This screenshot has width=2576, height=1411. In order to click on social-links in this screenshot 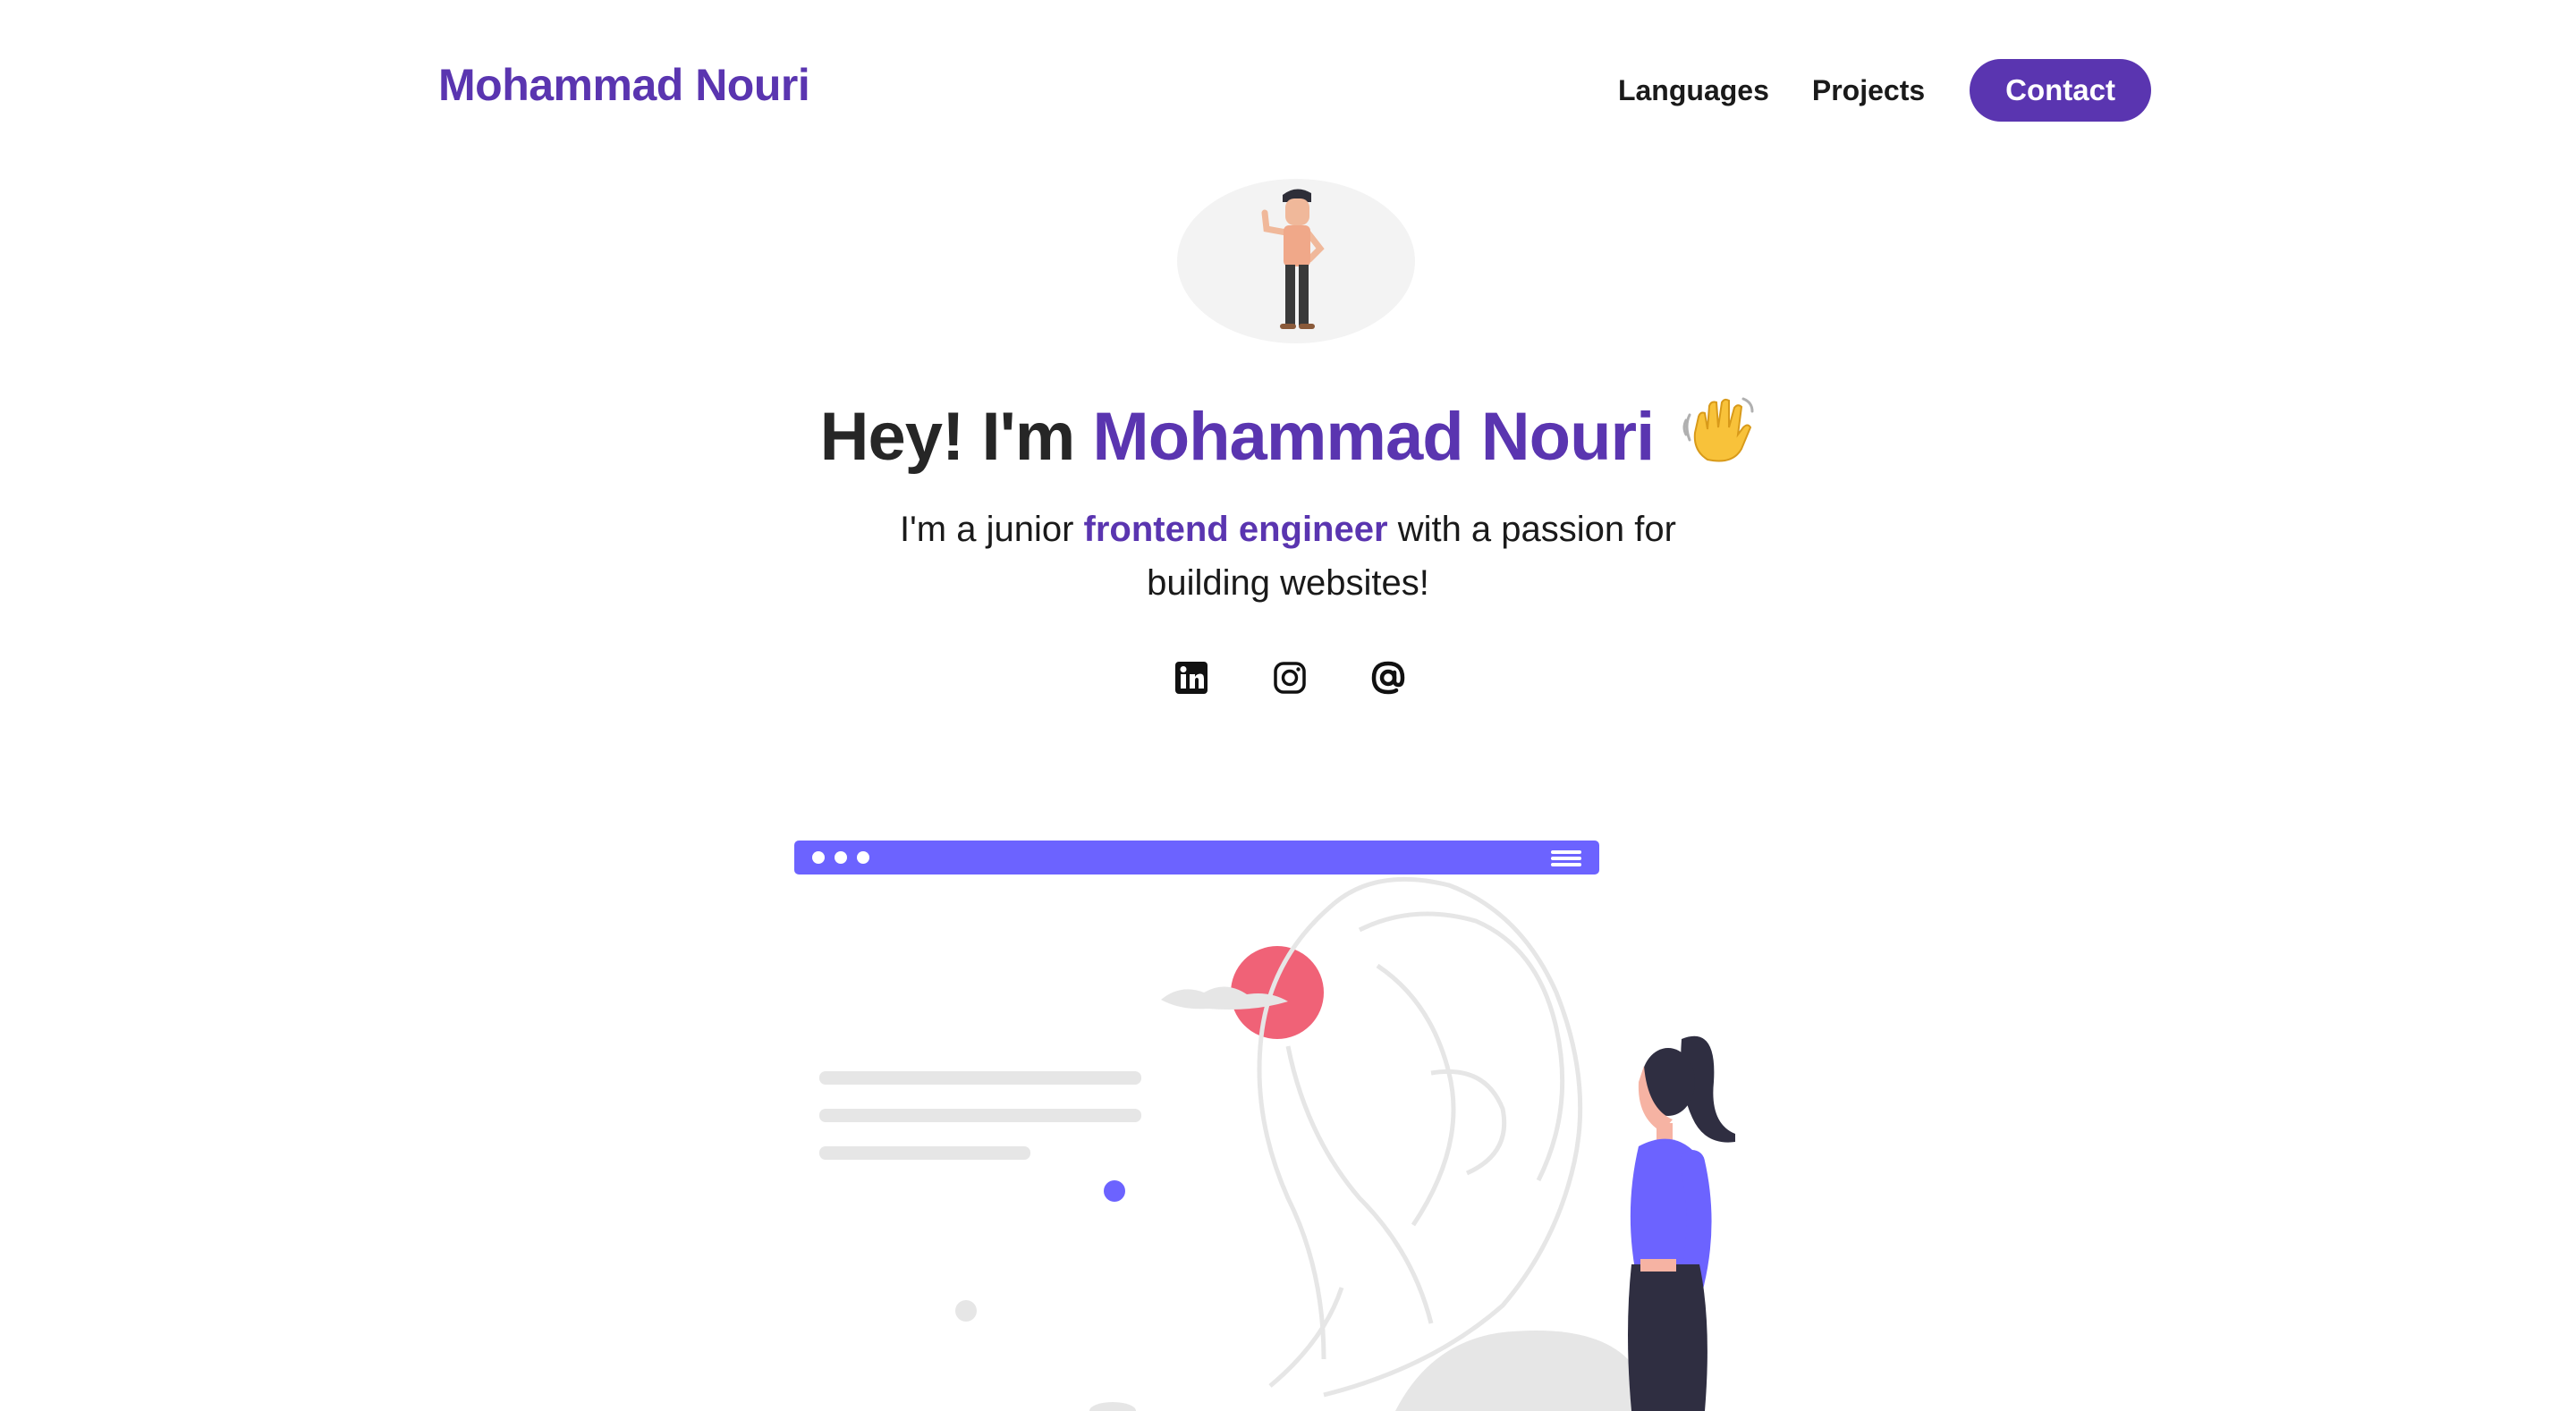, I will do `click(1290, 677)`.